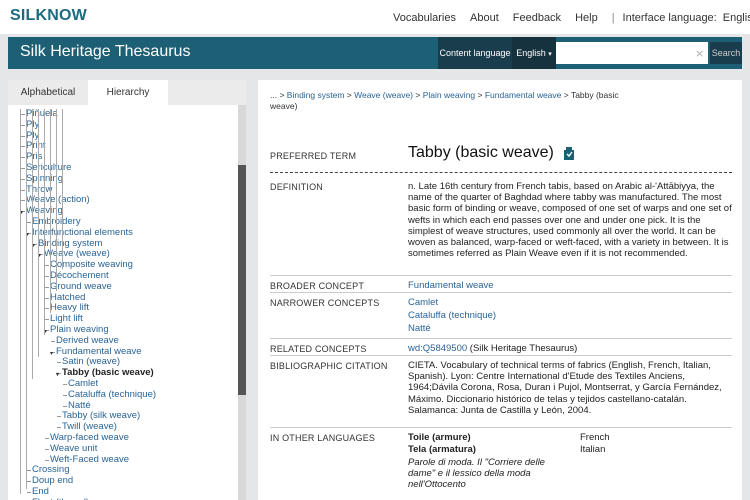 The width and height of the screenshot is (750, 500). What do you see at coordinates (123, 308) in the screenshot?
I see `tree-item: Heavy lift` at bounding box center [123, 308].